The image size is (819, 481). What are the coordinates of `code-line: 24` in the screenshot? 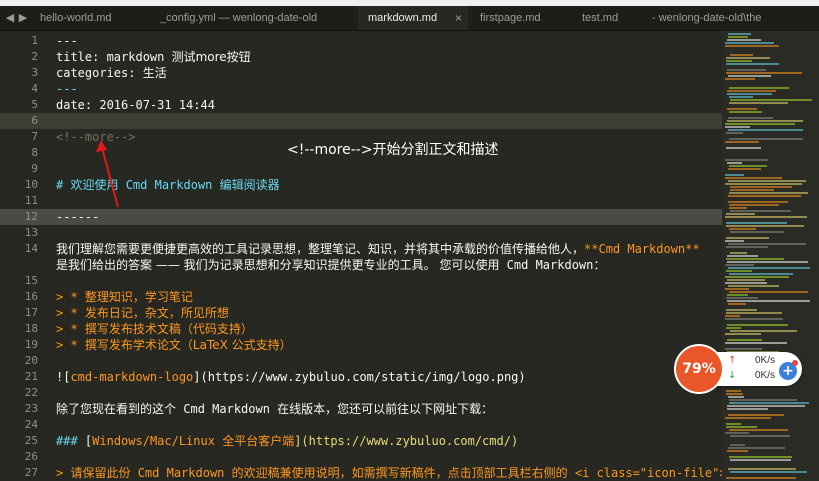 It's located at (361, 425).